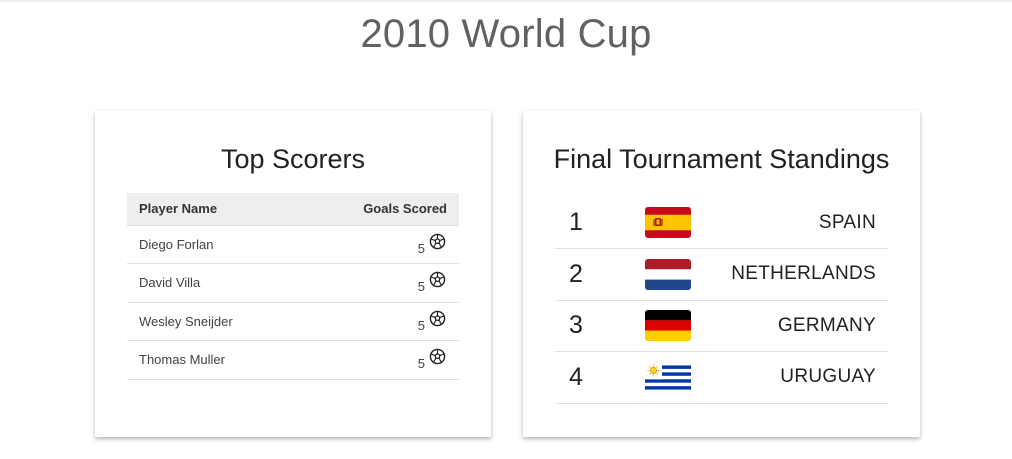 This screenshot has width=1012, height=459. I want to click on standings-row: 4 URUGUAY, so click(721, 377).